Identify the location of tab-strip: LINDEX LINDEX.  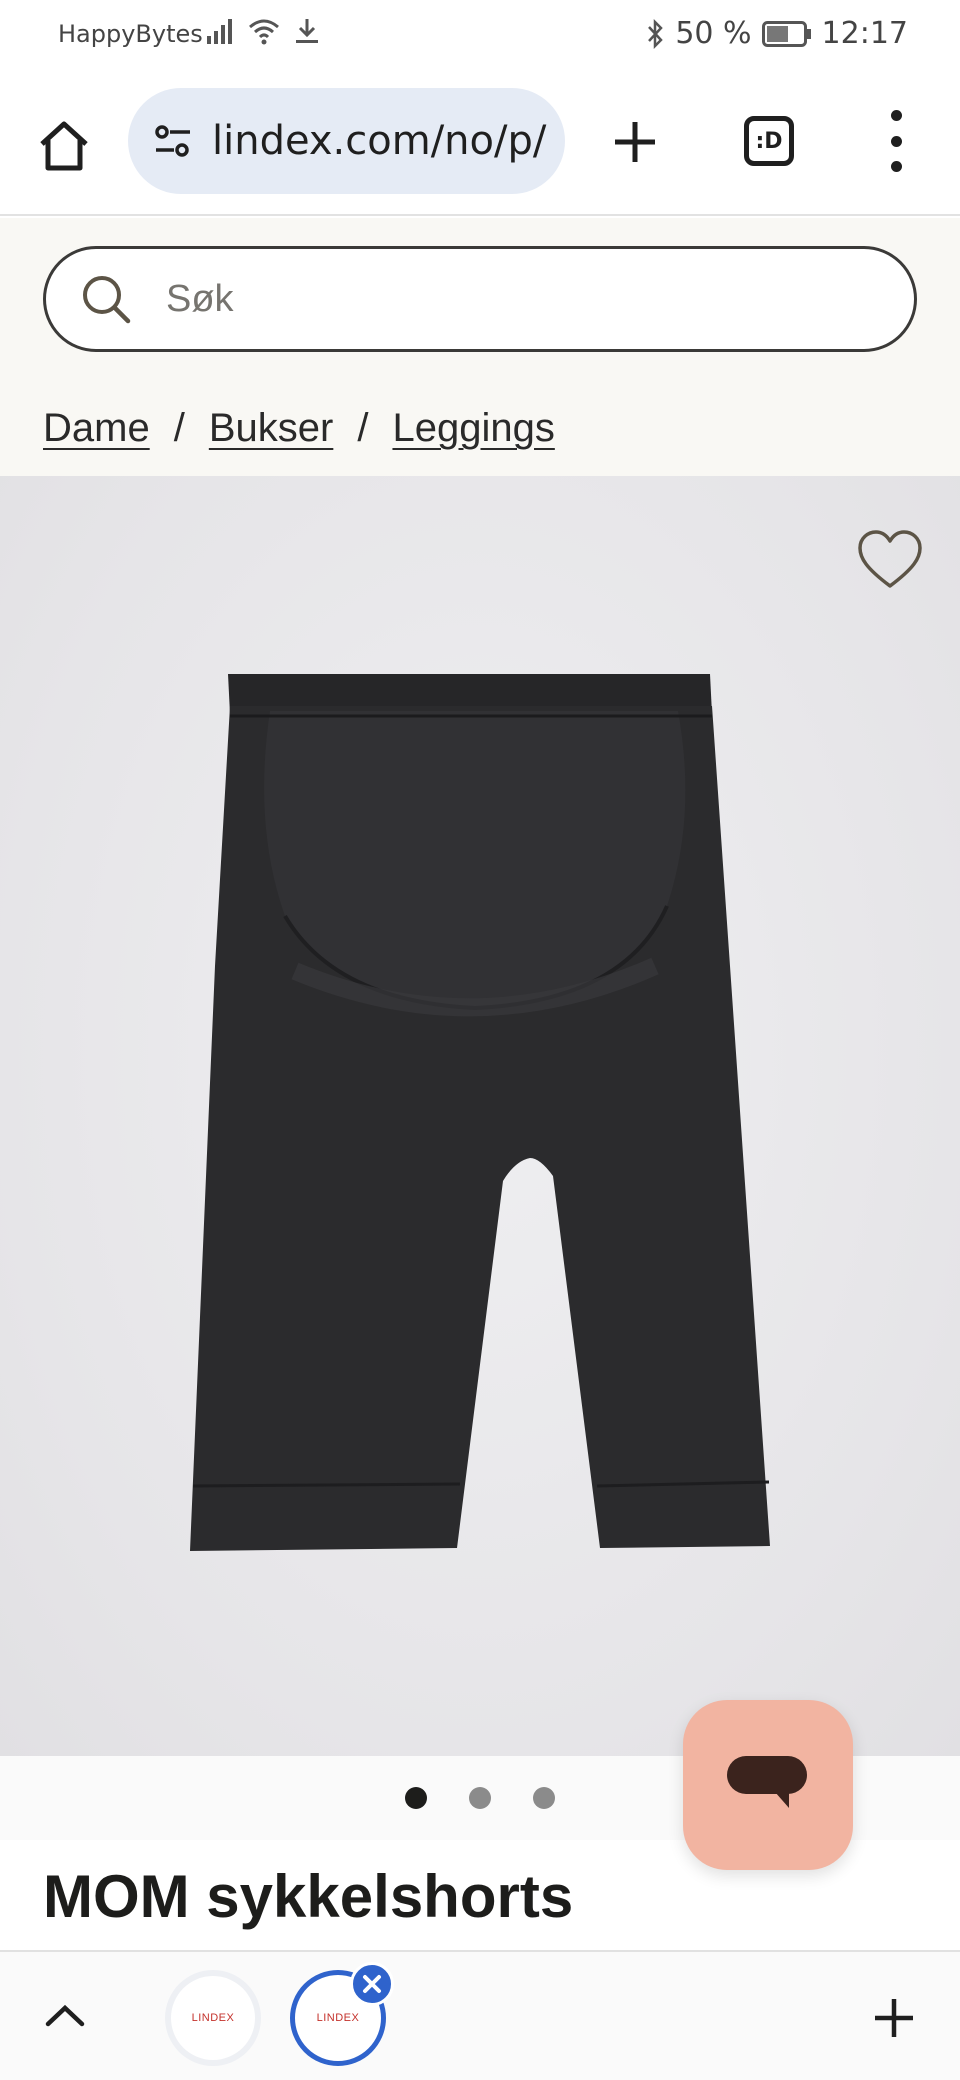
(480, 2015).